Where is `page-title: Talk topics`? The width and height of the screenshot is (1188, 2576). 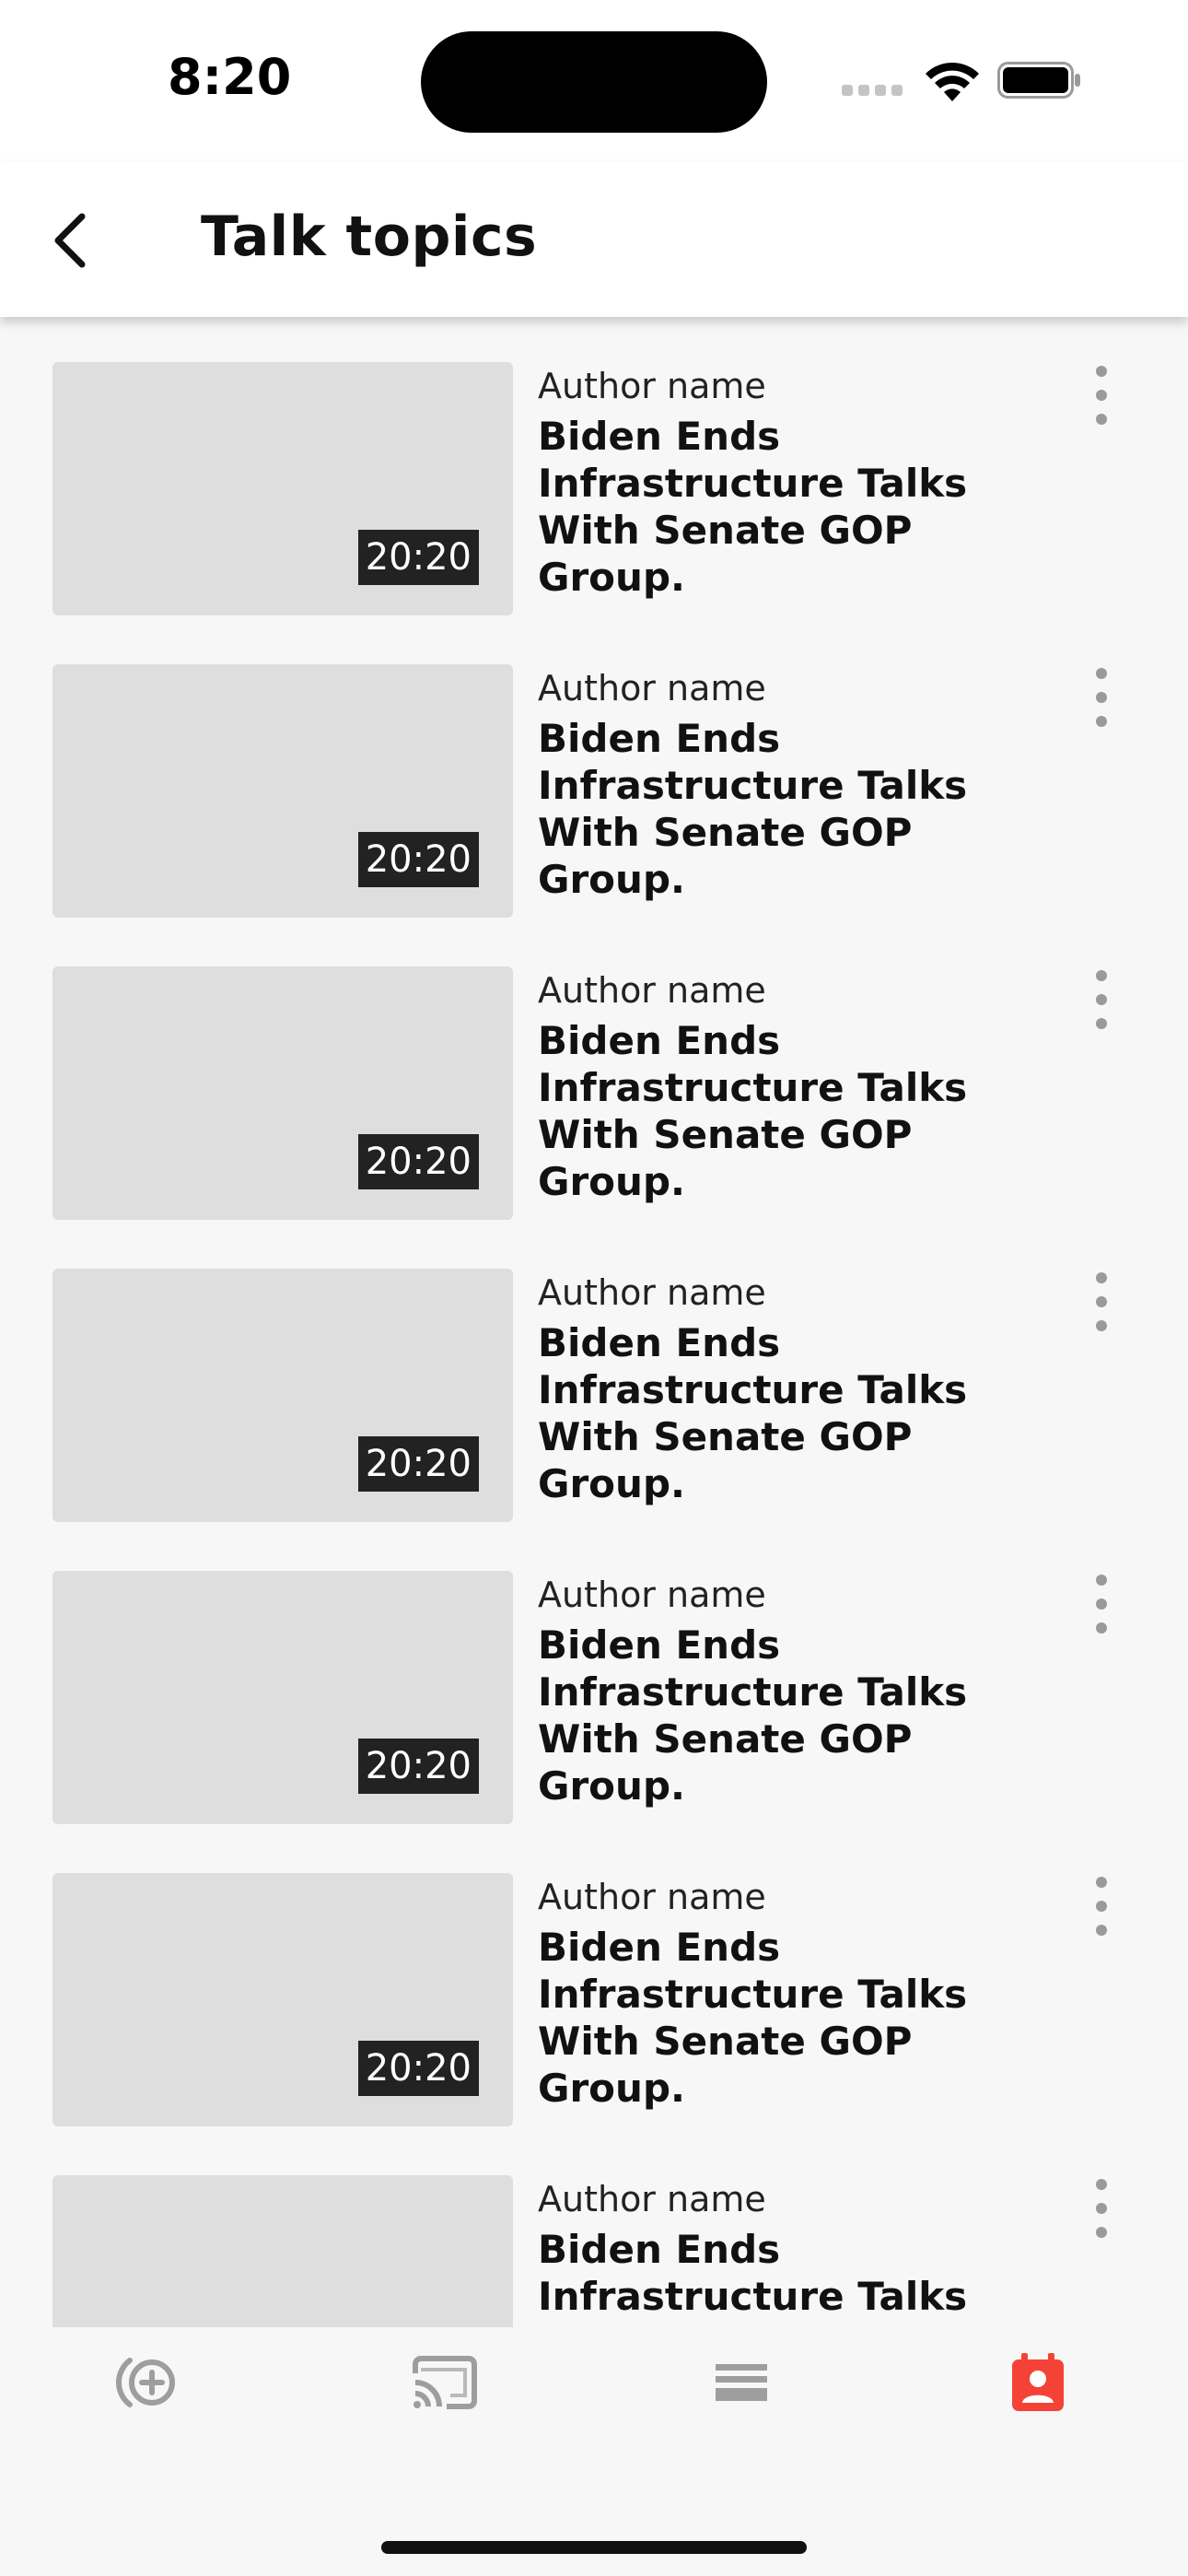
page-title: Talk topics is located at coordinates (369, 237).